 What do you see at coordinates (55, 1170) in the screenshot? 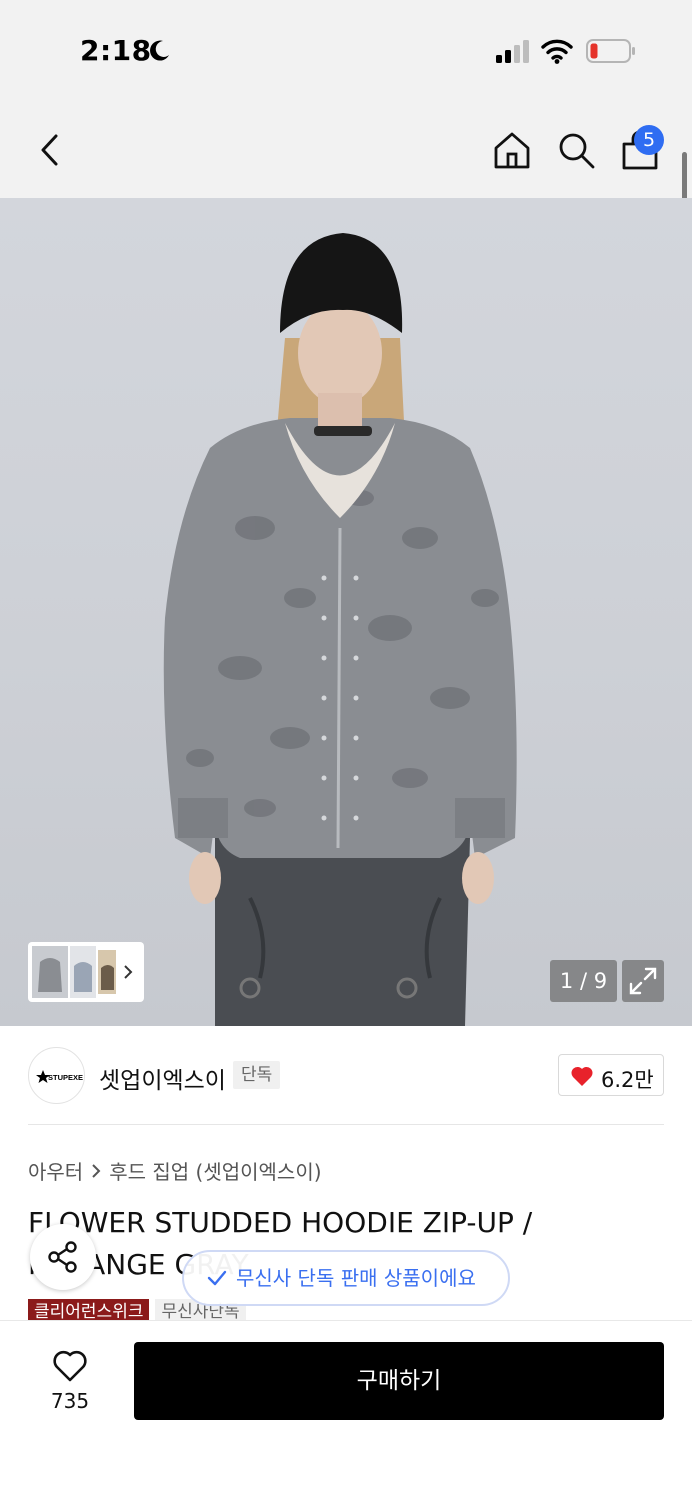
I see `breadcrumb-category: 아우터` at bounding box center [55, 1170].